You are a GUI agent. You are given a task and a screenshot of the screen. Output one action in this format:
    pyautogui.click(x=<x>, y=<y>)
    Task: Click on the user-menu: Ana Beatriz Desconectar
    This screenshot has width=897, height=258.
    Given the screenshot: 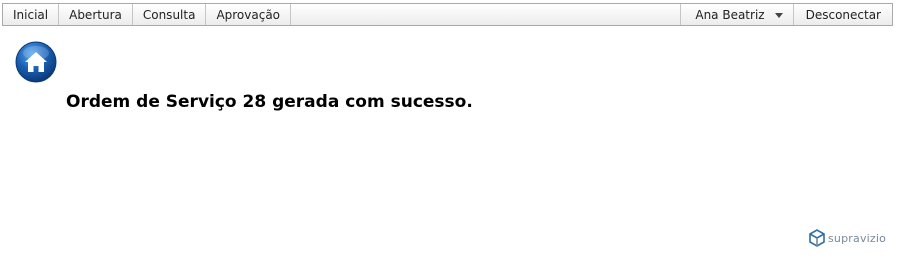 What is the action you would take?
    pyautogui.click(x=786, y=14)
    